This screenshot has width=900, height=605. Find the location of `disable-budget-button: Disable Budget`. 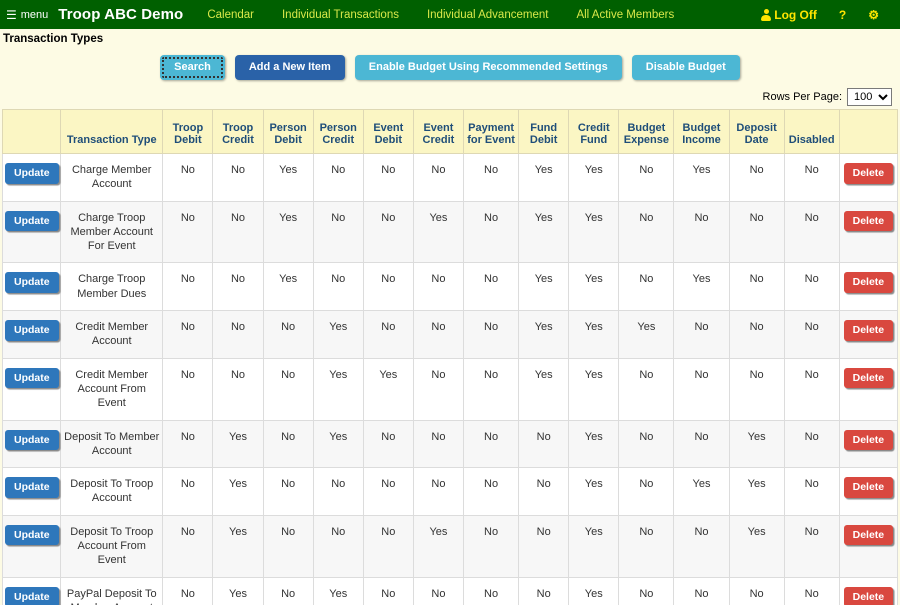

disable-budget-button: Disable Budget is located at coordinates (685, 67).